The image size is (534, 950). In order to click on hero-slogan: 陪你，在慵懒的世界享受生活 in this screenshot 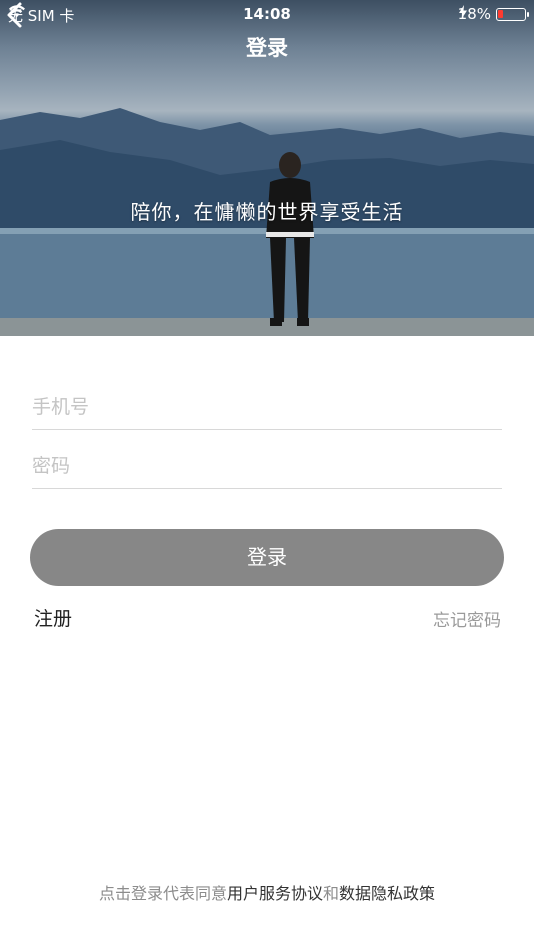, I will do `click(267, 212)`.